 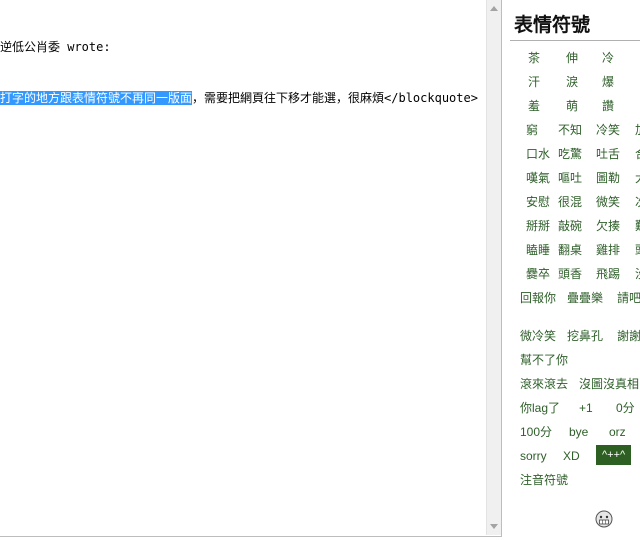 What do you see at coordinates (637, 226) in the screenshot?
I see `smiley-item: 難` at bounding box center [637, 226].